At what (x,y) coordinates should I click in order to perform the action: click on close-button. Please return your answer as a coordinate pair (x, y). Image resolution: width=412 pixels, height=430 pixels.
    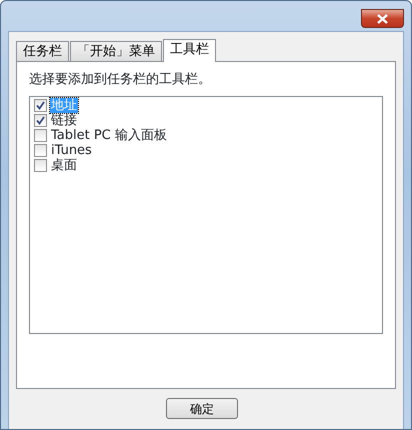
    Looking at the image, I should click on (382, 18).